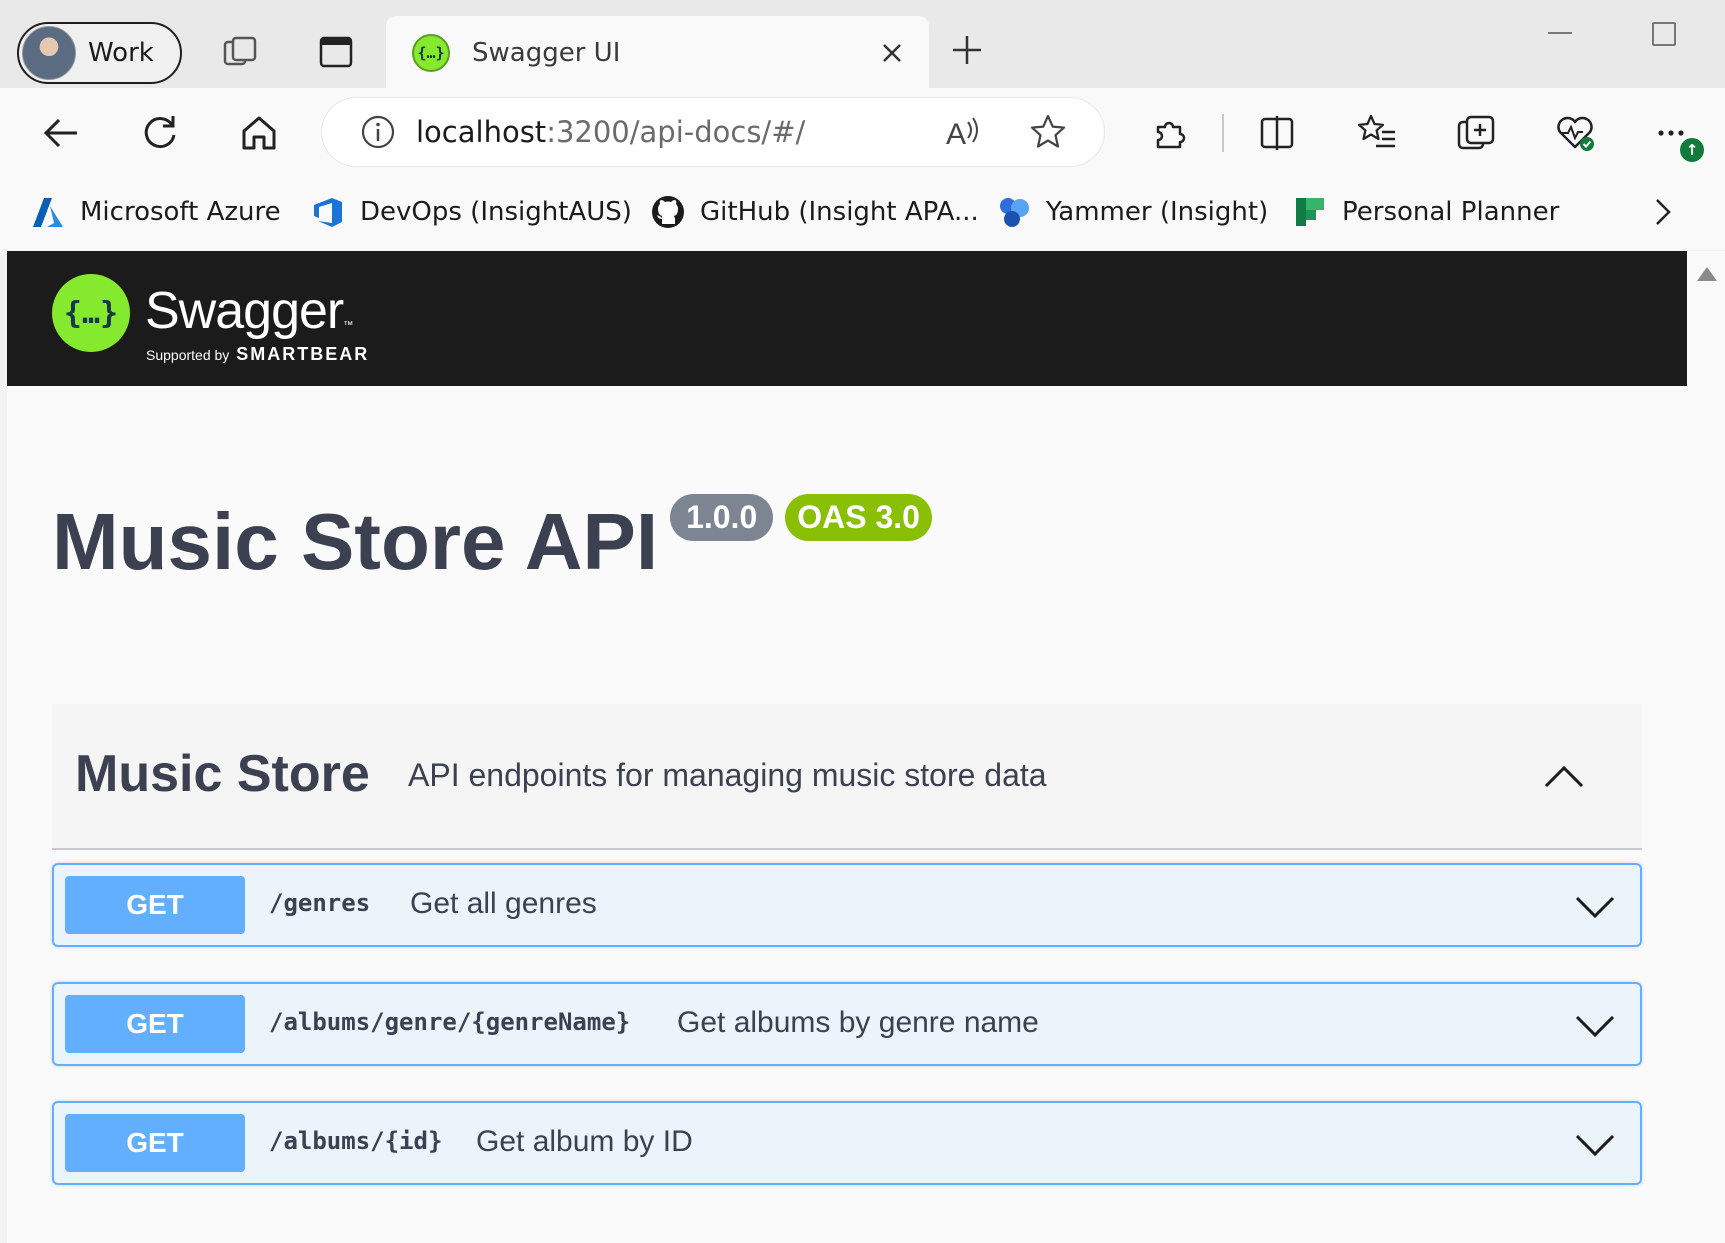  I want to click on smartbear-brand: SMARTBEAR, so click(303, 354).